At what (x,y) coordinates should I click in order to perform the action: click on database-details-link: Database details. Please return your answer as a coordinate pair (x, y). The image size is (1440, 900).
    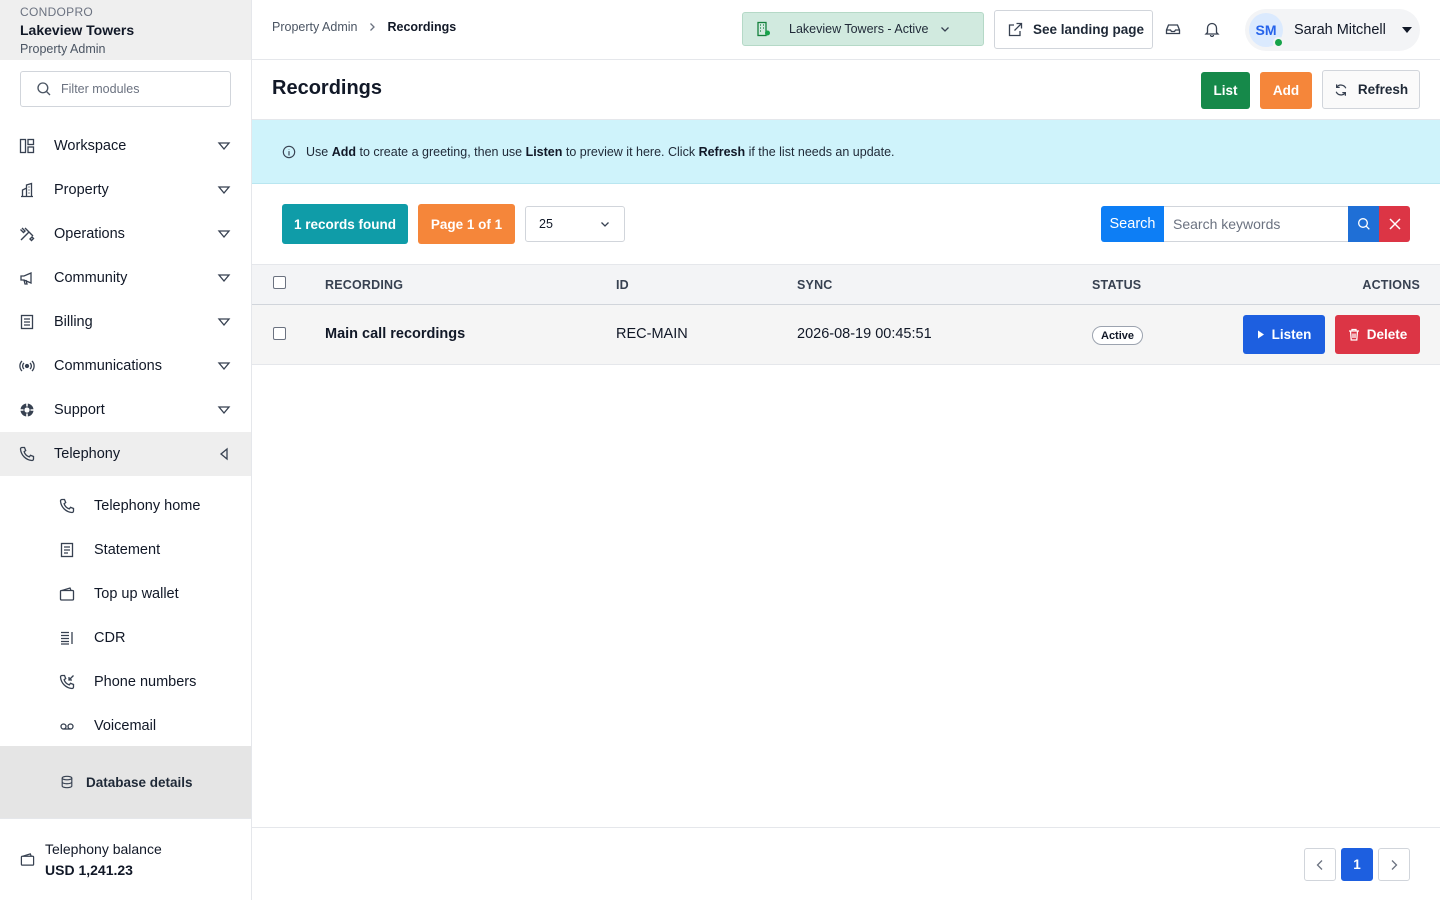
    Looking at the image, I should click on (125, 782).